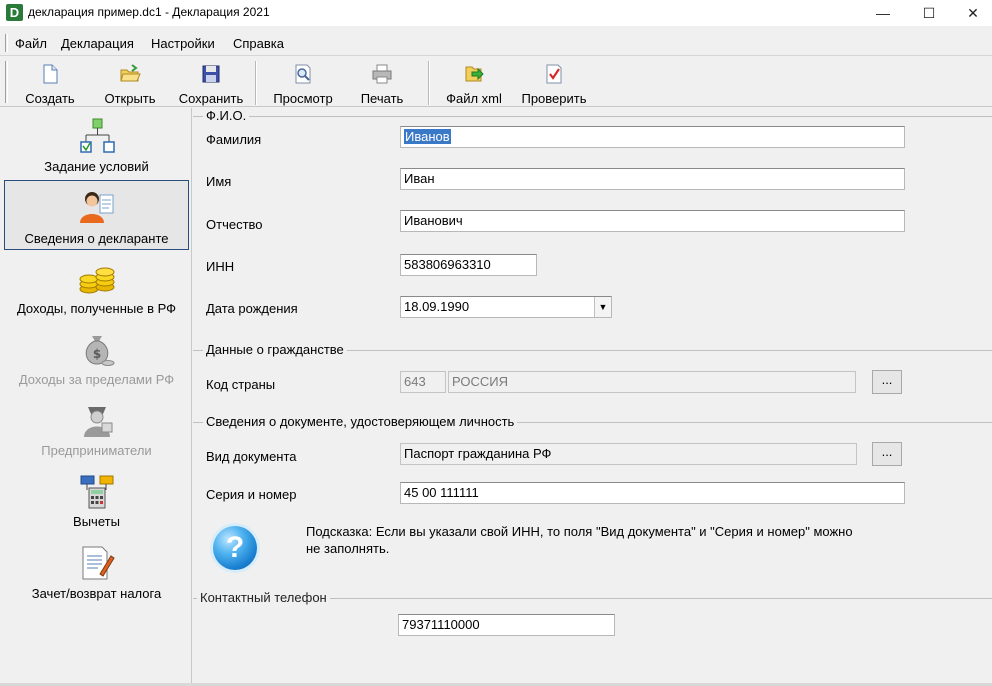 The height and width of the screenshot is (686, 992). What do you see at coordinates (628, 454) in the screenshot?
I see `document-type-field: Паспорт гражданина РФ` at bounding box center [628, 454].